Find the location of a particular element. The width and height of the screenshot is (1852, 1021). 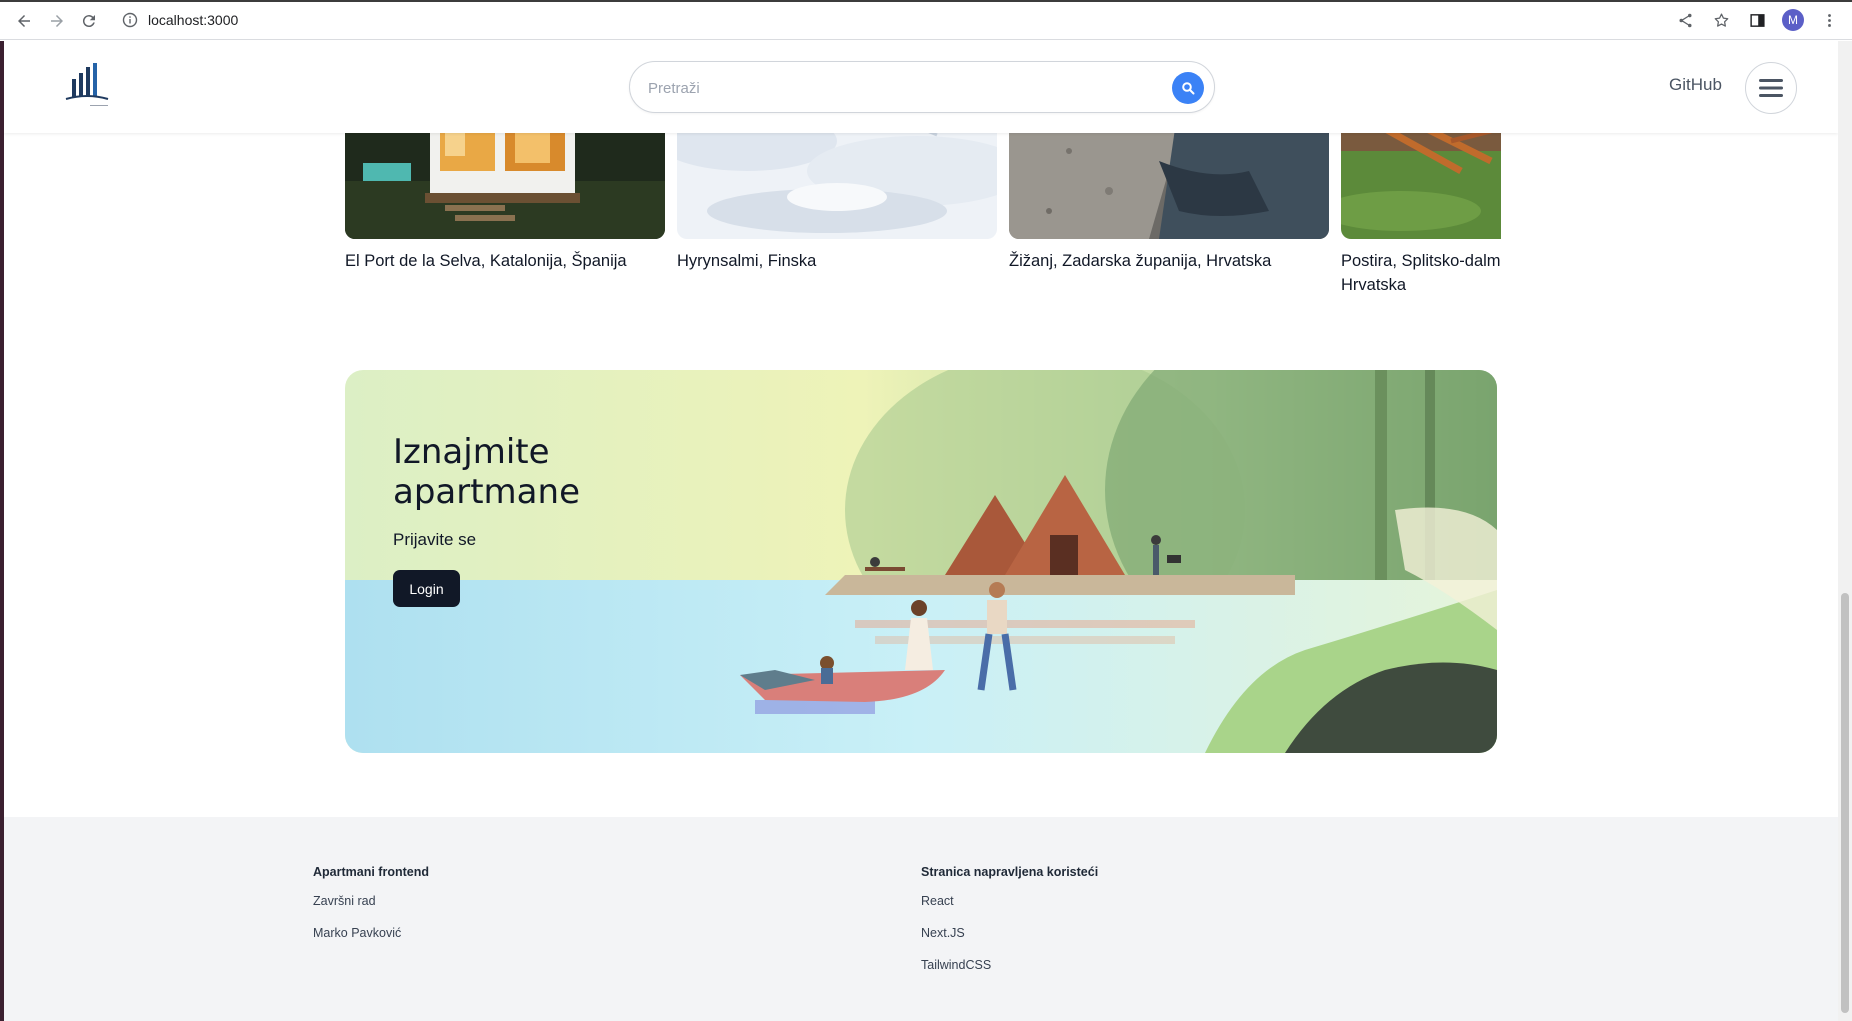

back-icon is located at coordinates (24, 21).